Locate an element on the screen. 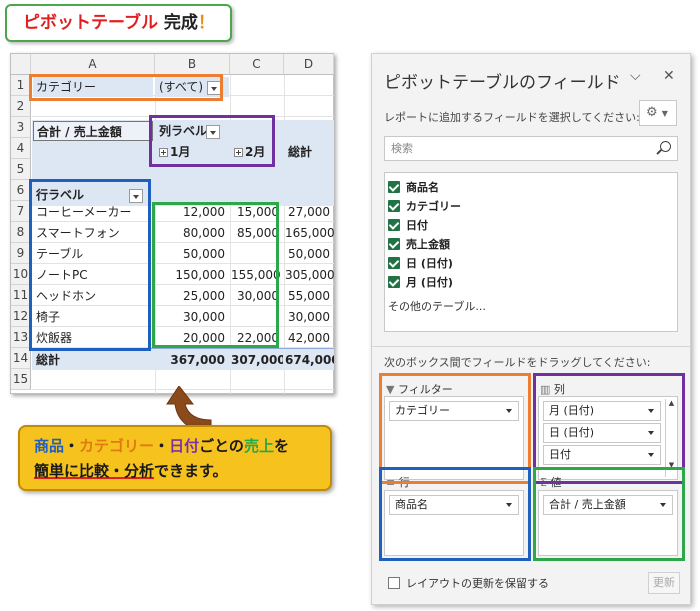 The width and height of the screenshot is (700, 611). row-zone-title: ≡ 行 is located at coordinates (398, 482).